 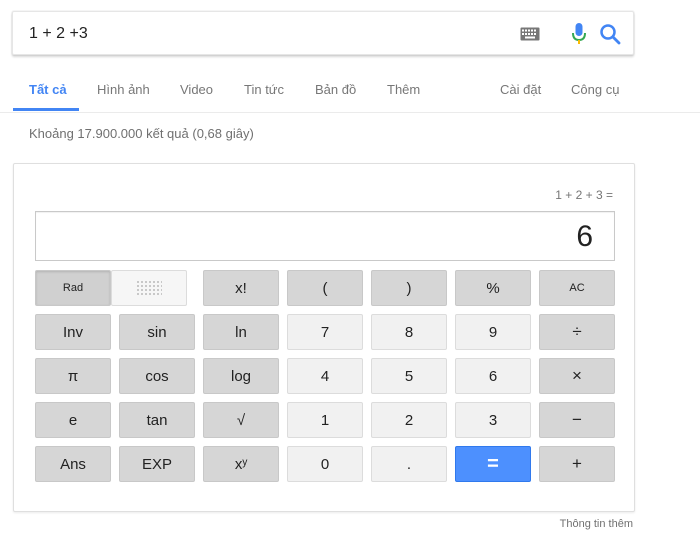 I want to click on search-box, so click(x=323, y=33).